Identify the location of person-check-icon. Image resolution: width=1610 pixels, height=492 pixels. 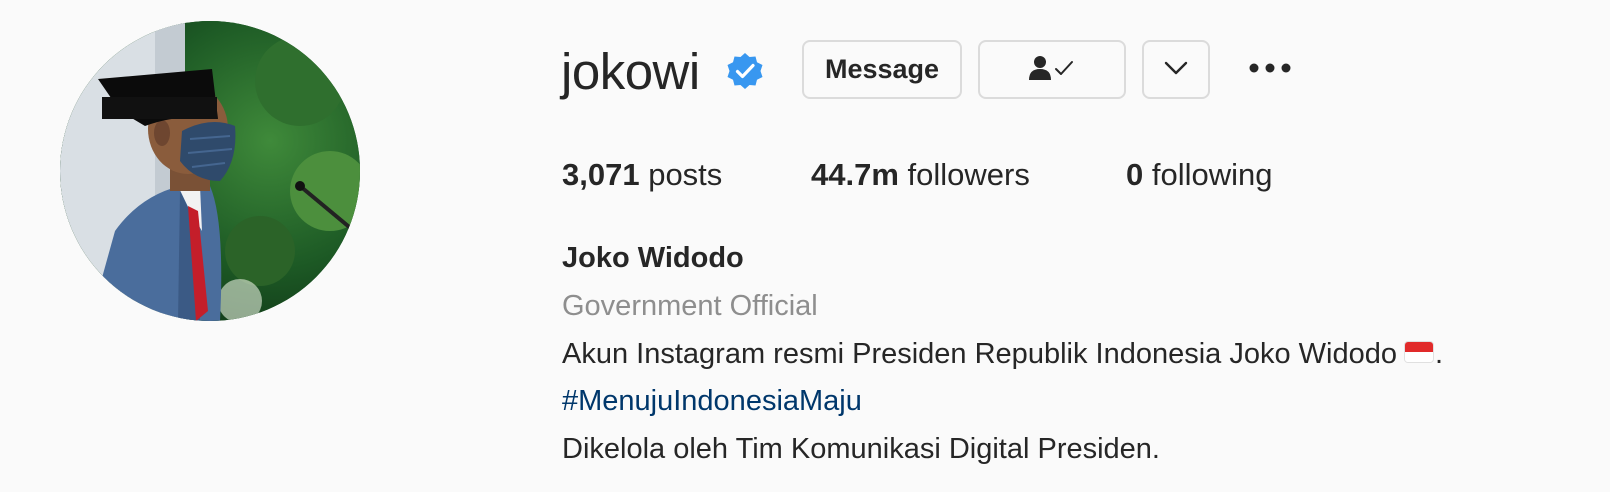
(1052, 69).